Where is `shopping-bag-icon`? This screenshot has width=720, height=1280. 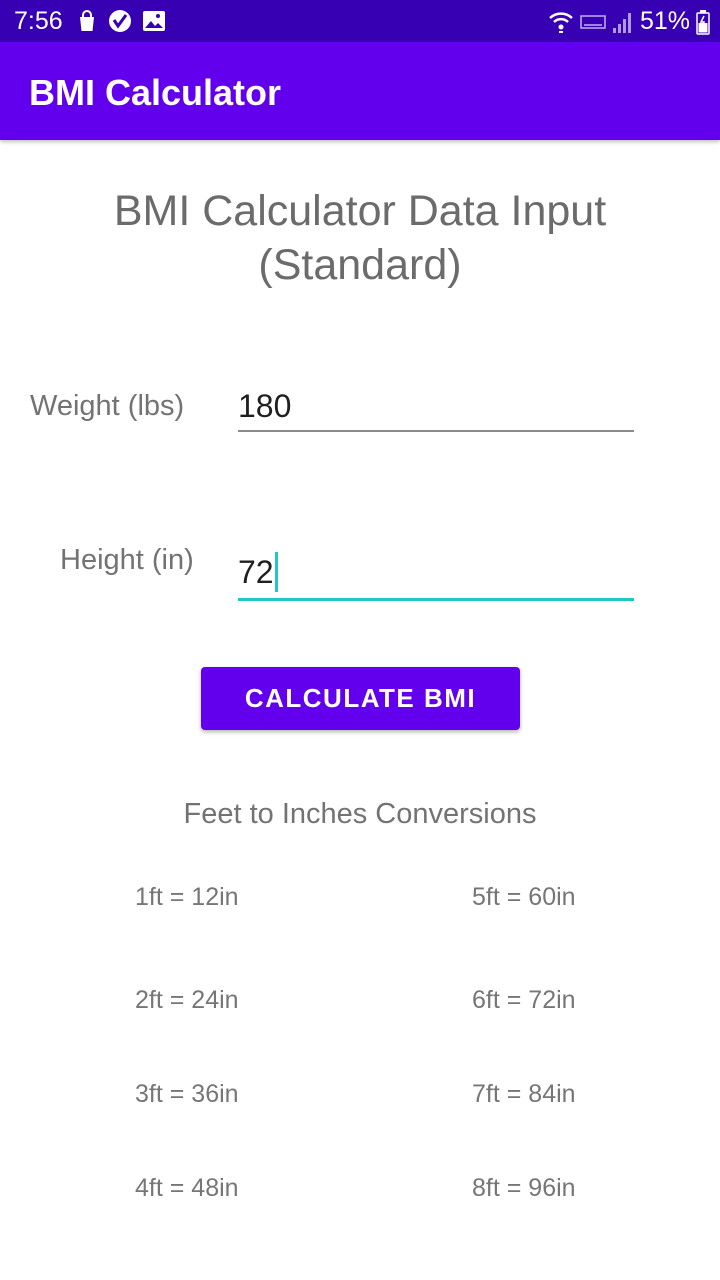
shopping-bag-icon is located at coordinates (87, 21).